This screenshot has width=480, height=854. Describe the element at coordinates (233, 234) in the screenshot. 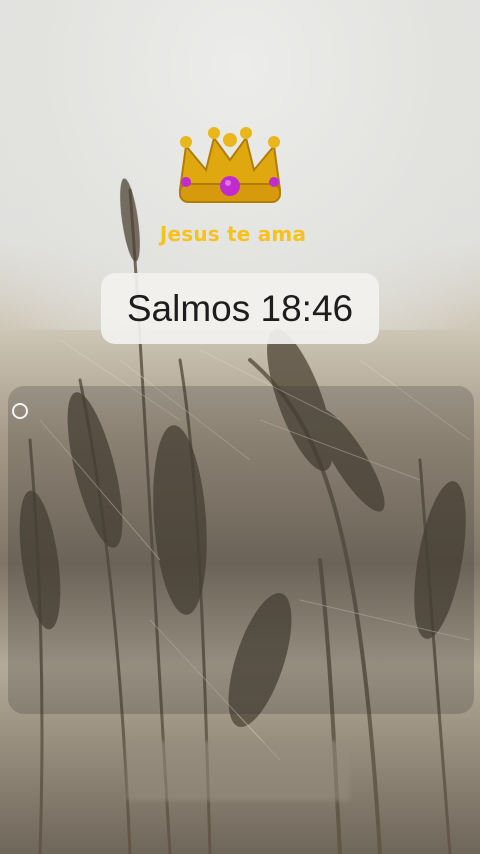

I see `love-title: Jesus te ama` at that location.